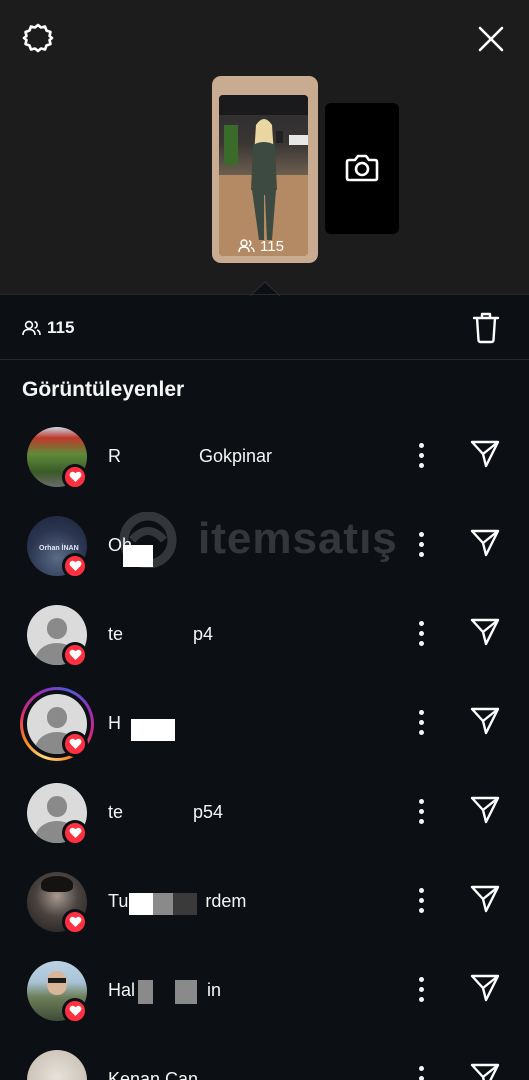 Image resolution: width=529 pixels, height=1080 pixels. I want to click on viewer-count: 115, so click(61, 327).